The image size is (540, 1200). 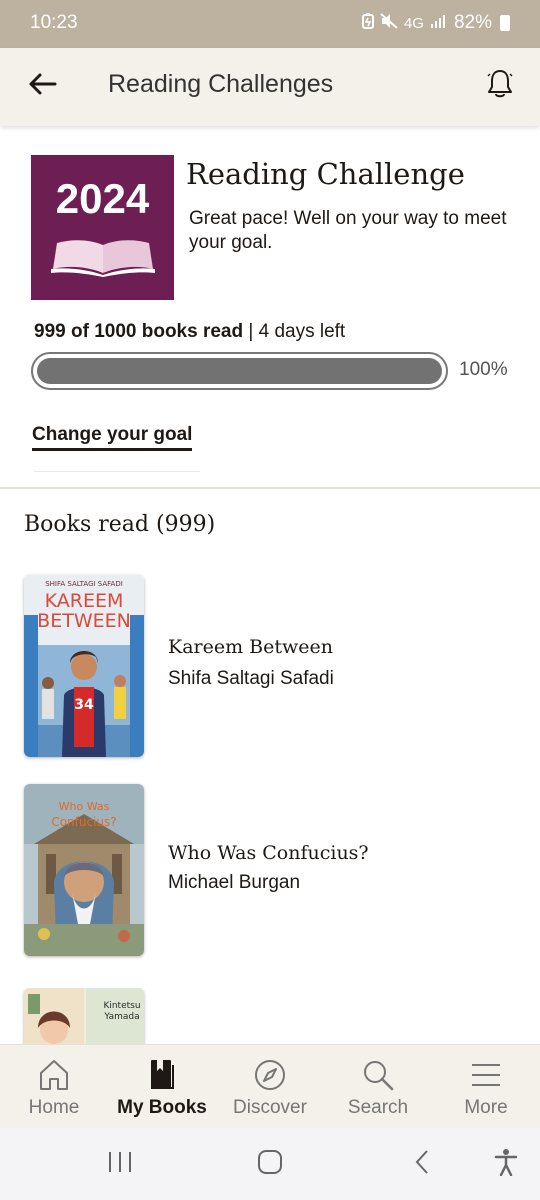 I want to click on progress-bar, so click(x=239, y=371).